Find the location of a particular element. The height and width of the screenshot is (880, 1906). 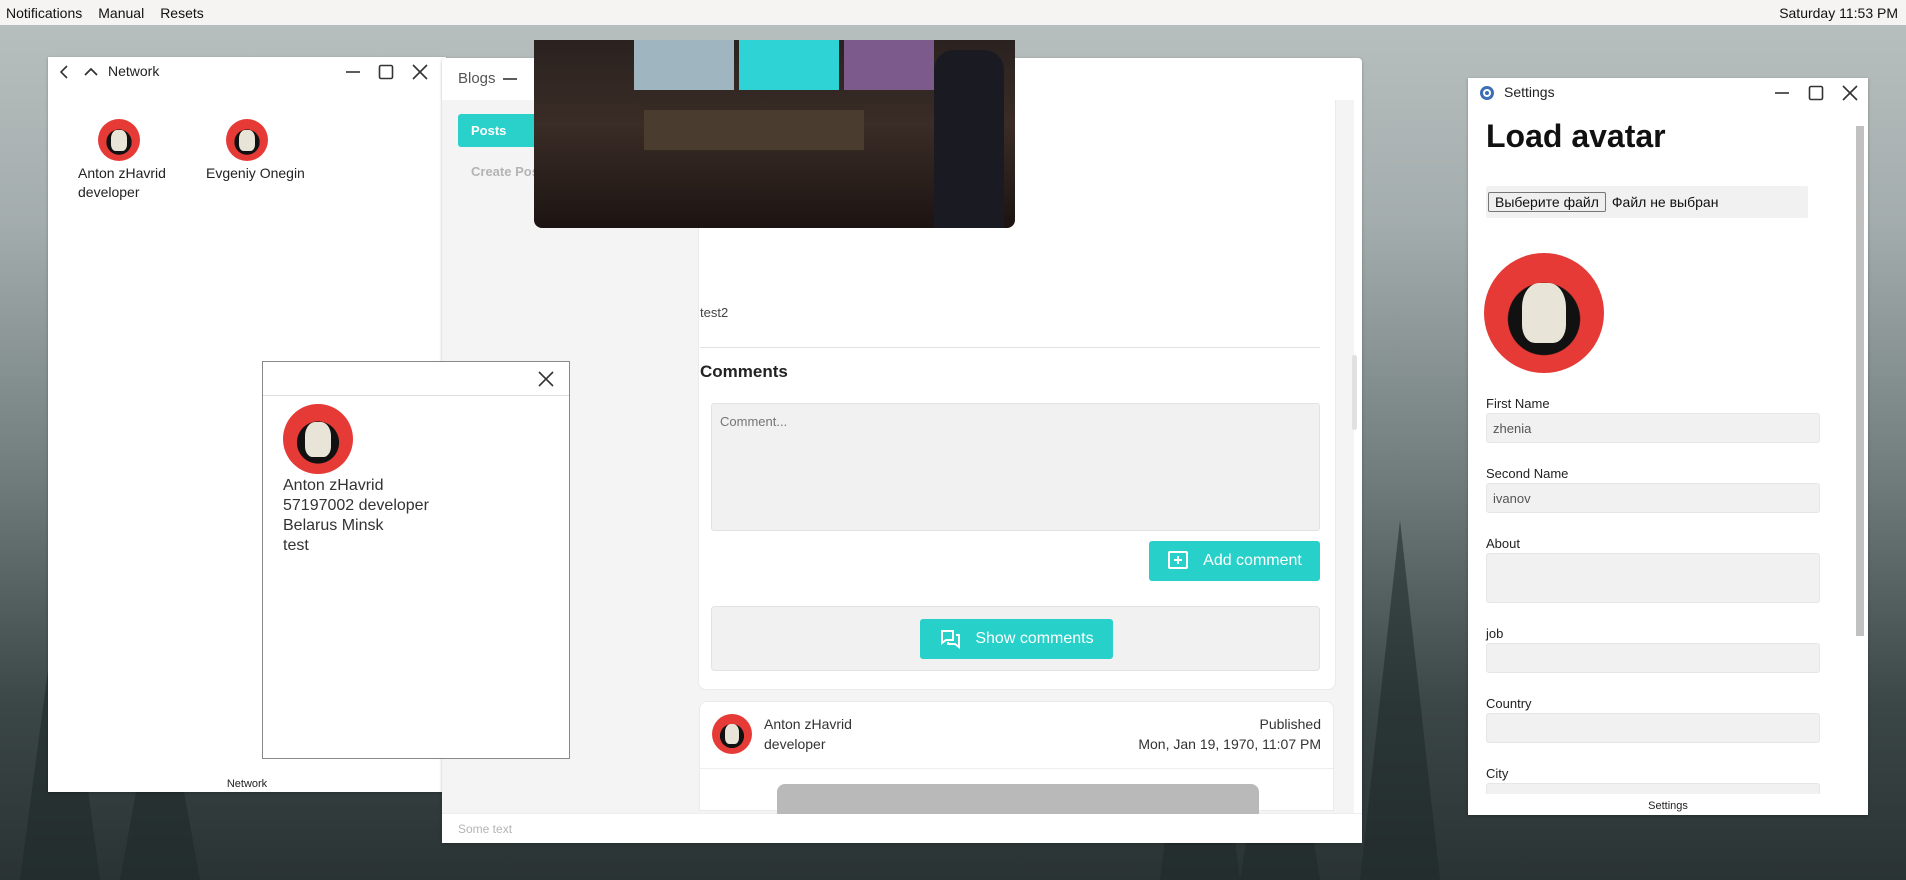

status-bar: Network is located at coordinates (247, 784).